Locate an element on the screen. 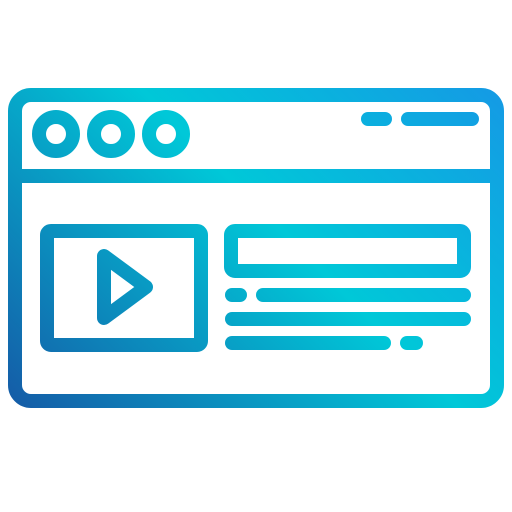 Image resolution: width=512 pixels, height=512 pixels. content-text-lines is located at coordinates (348, 319).